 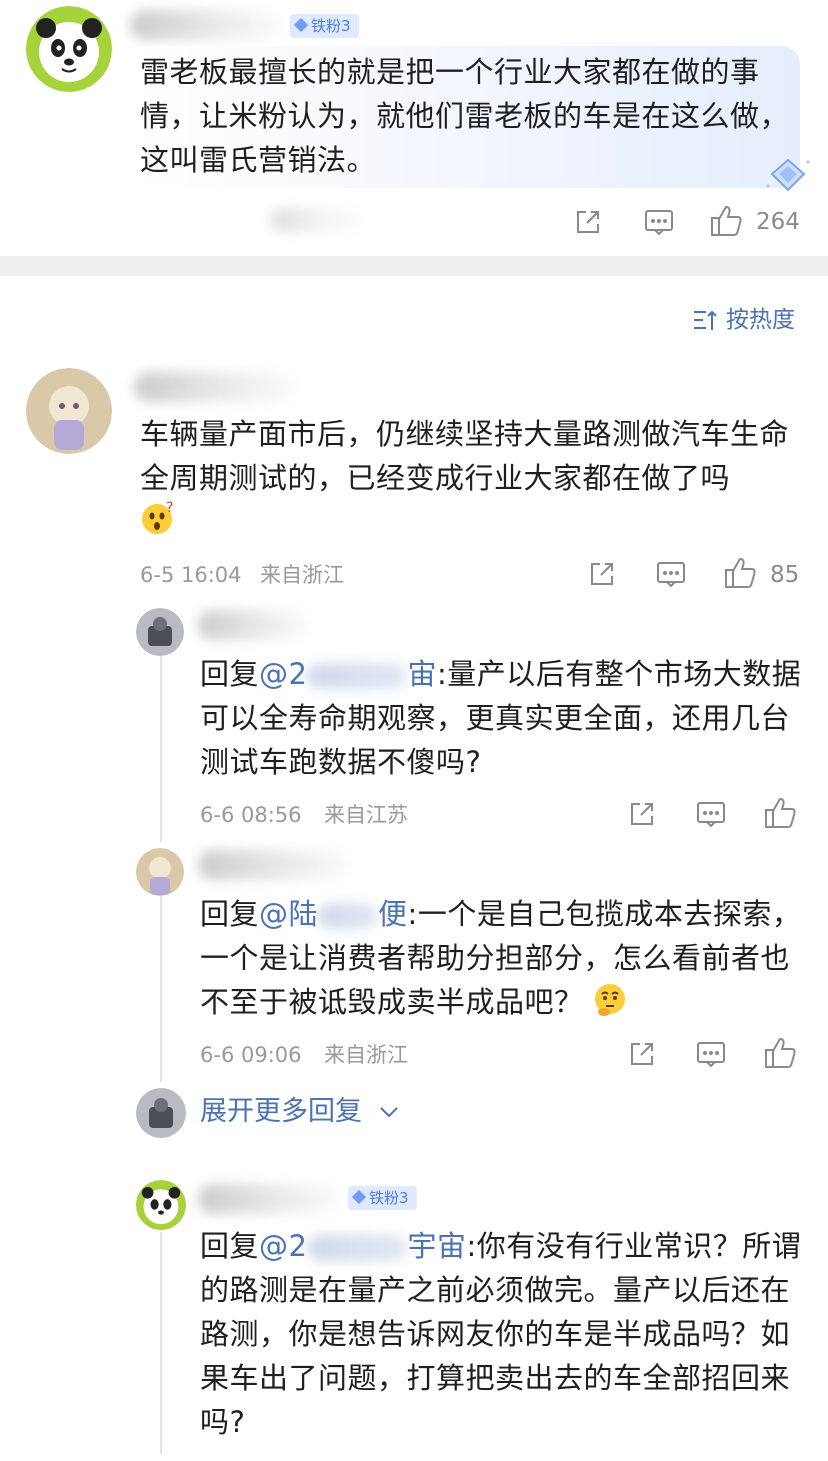 I want to click on reply-location: 来自江苏, so click(x=366, y=815).